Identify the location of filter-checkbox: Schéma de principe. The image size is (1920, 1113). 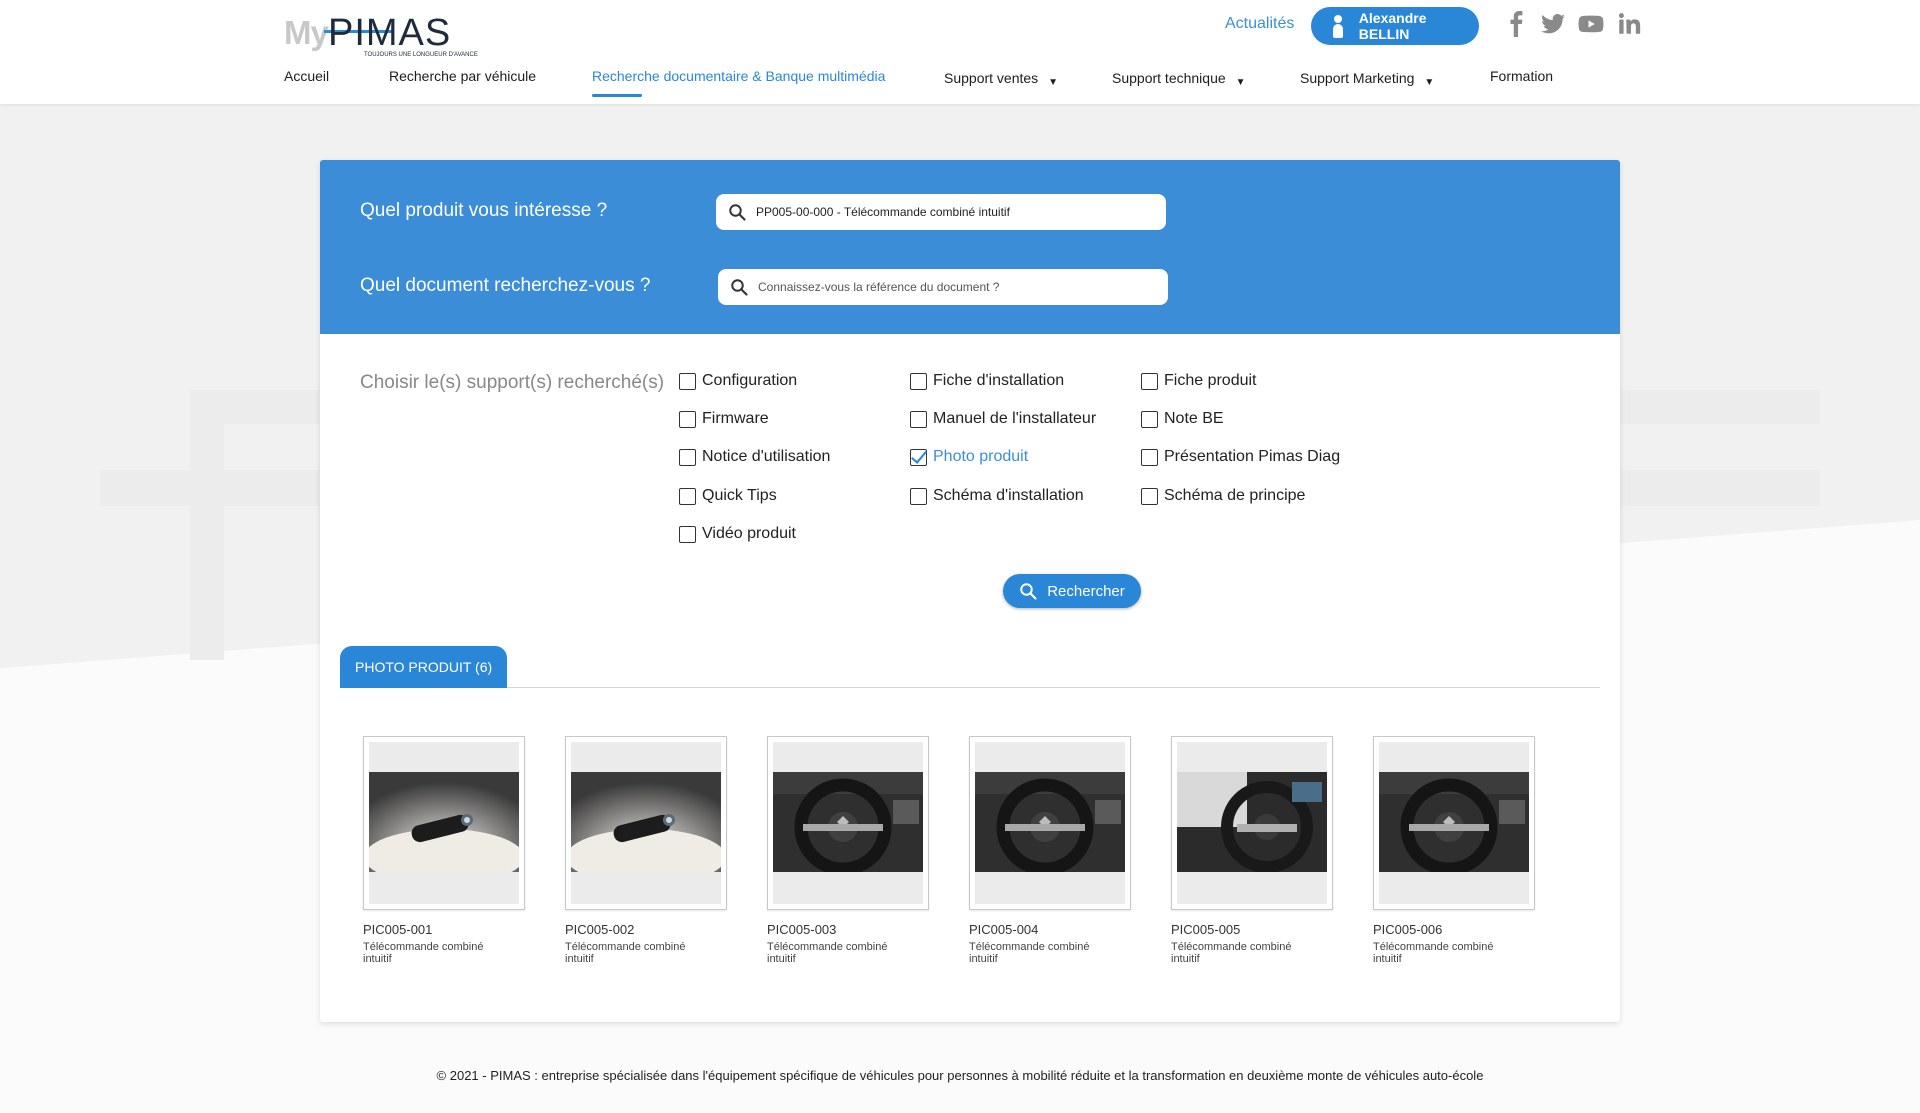
(1223, 496).